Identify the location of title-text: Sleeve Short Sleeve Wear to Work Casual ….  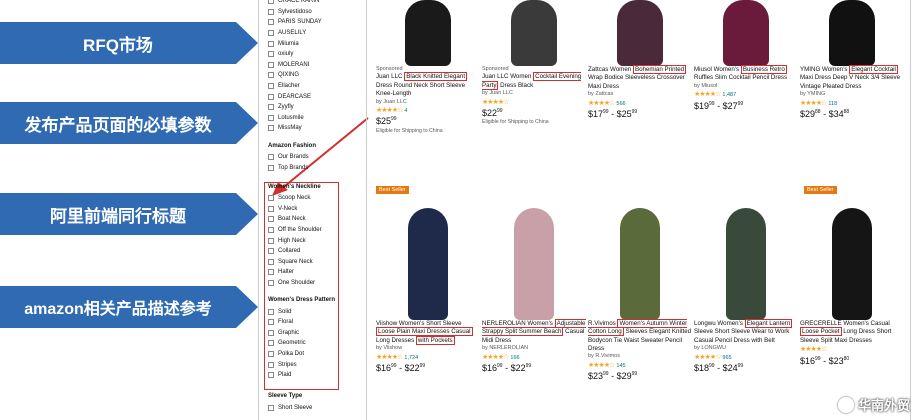
(742, 336).